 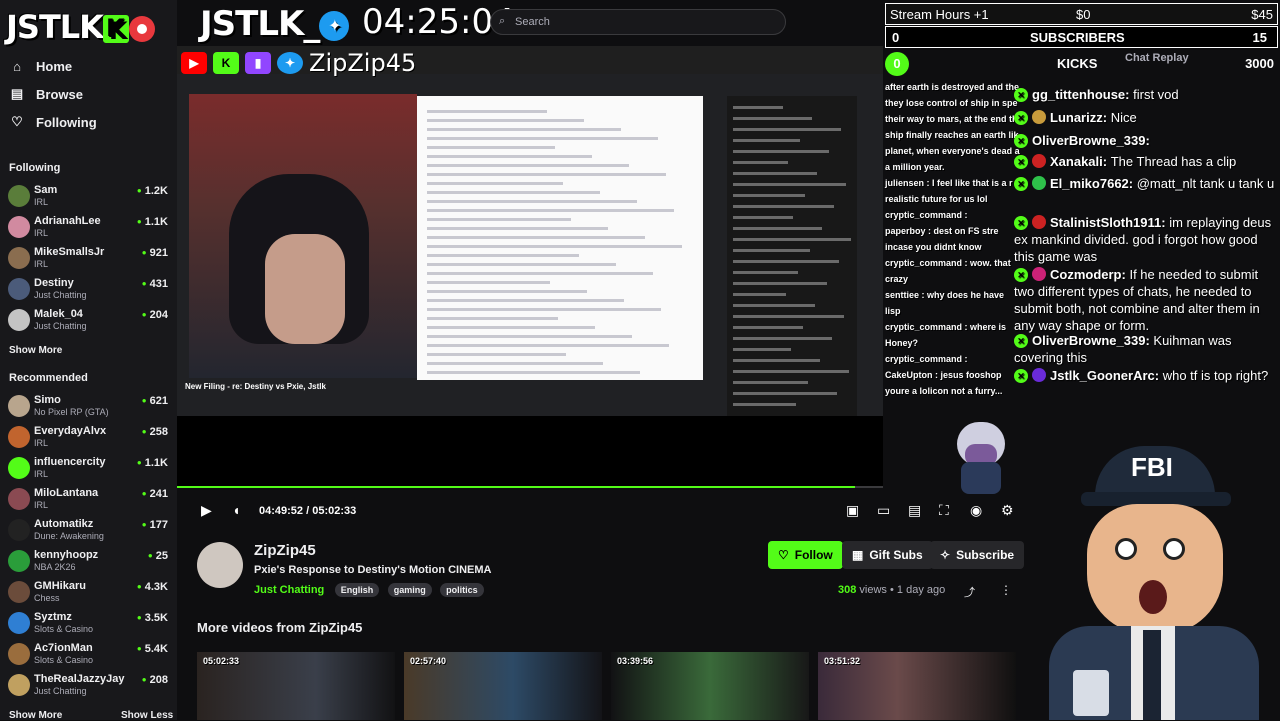 I want to click on show-more-following: Show More, so click(x=35, y=350).